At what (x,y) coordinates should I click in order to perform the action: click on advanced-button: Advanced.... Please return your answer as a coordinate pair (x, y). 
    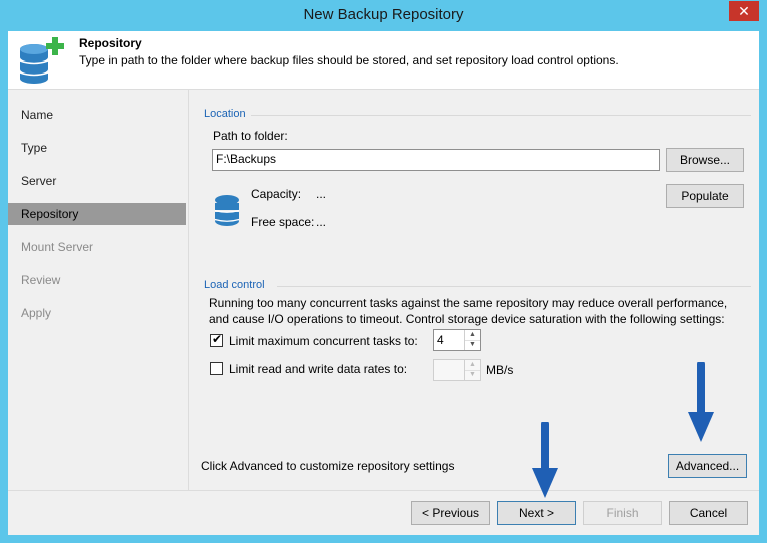
    Looking at the image, I should click on (707, 466).